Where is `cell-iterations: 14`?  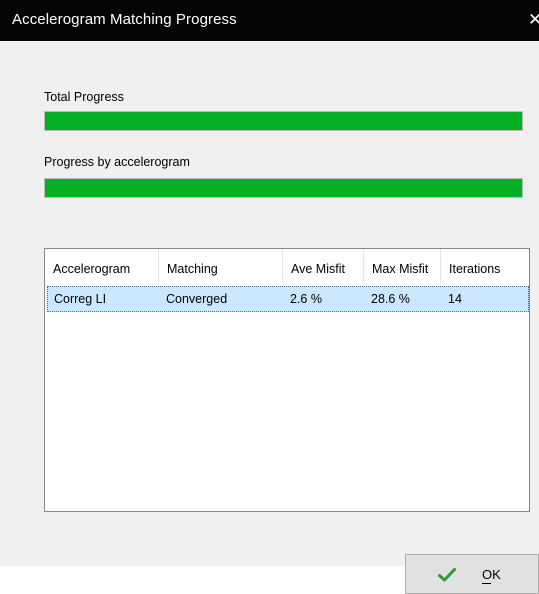
cell-iterations: 14 is located at coordinates (455, 299).